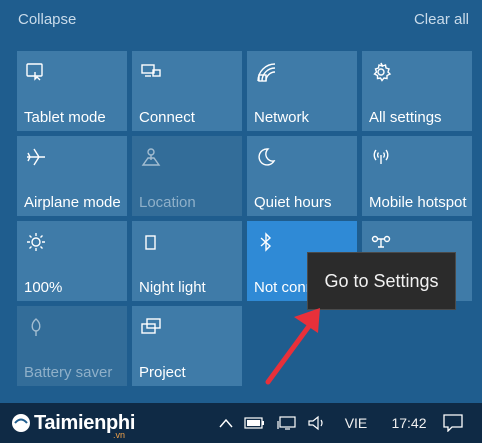 This screenshot has width=482, height=443. Describe the element at coordinates (187, 346) in the screenshot. I see `tile-project: Project` at that location.